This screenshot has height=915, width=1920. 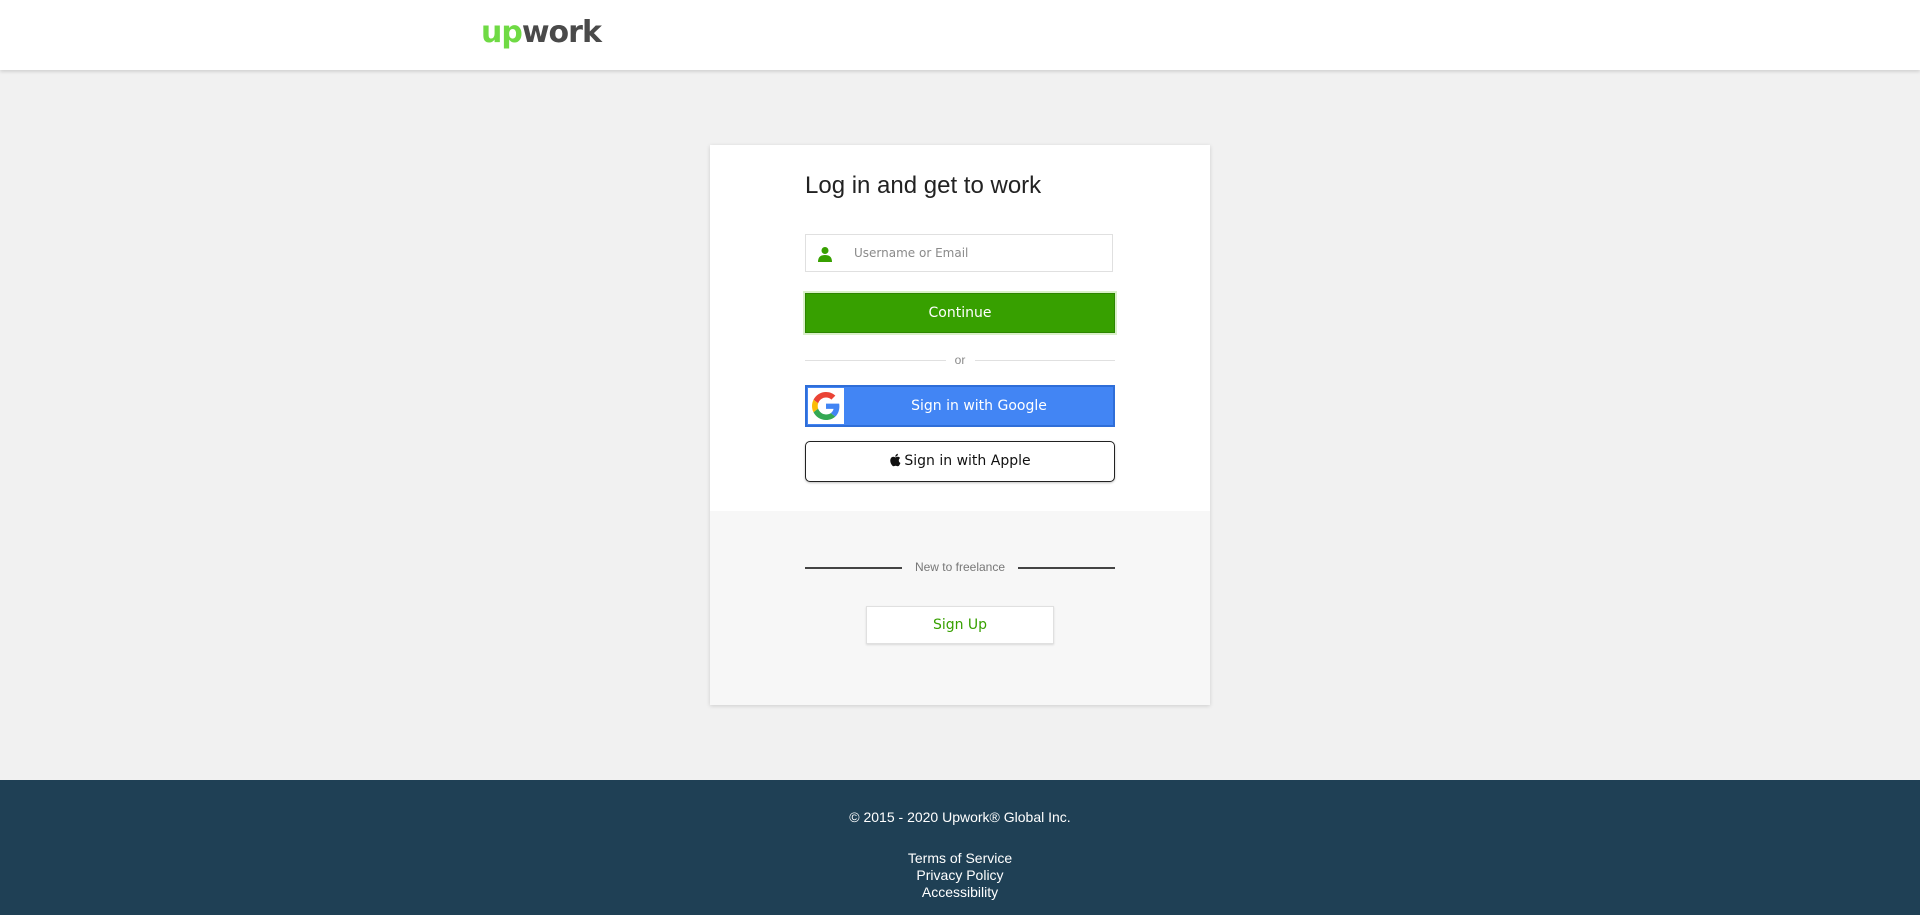 What do you see at coordinates (960, 35) in the screenshot?
I see `top-header: upwork` at bounding box center [960, 35].